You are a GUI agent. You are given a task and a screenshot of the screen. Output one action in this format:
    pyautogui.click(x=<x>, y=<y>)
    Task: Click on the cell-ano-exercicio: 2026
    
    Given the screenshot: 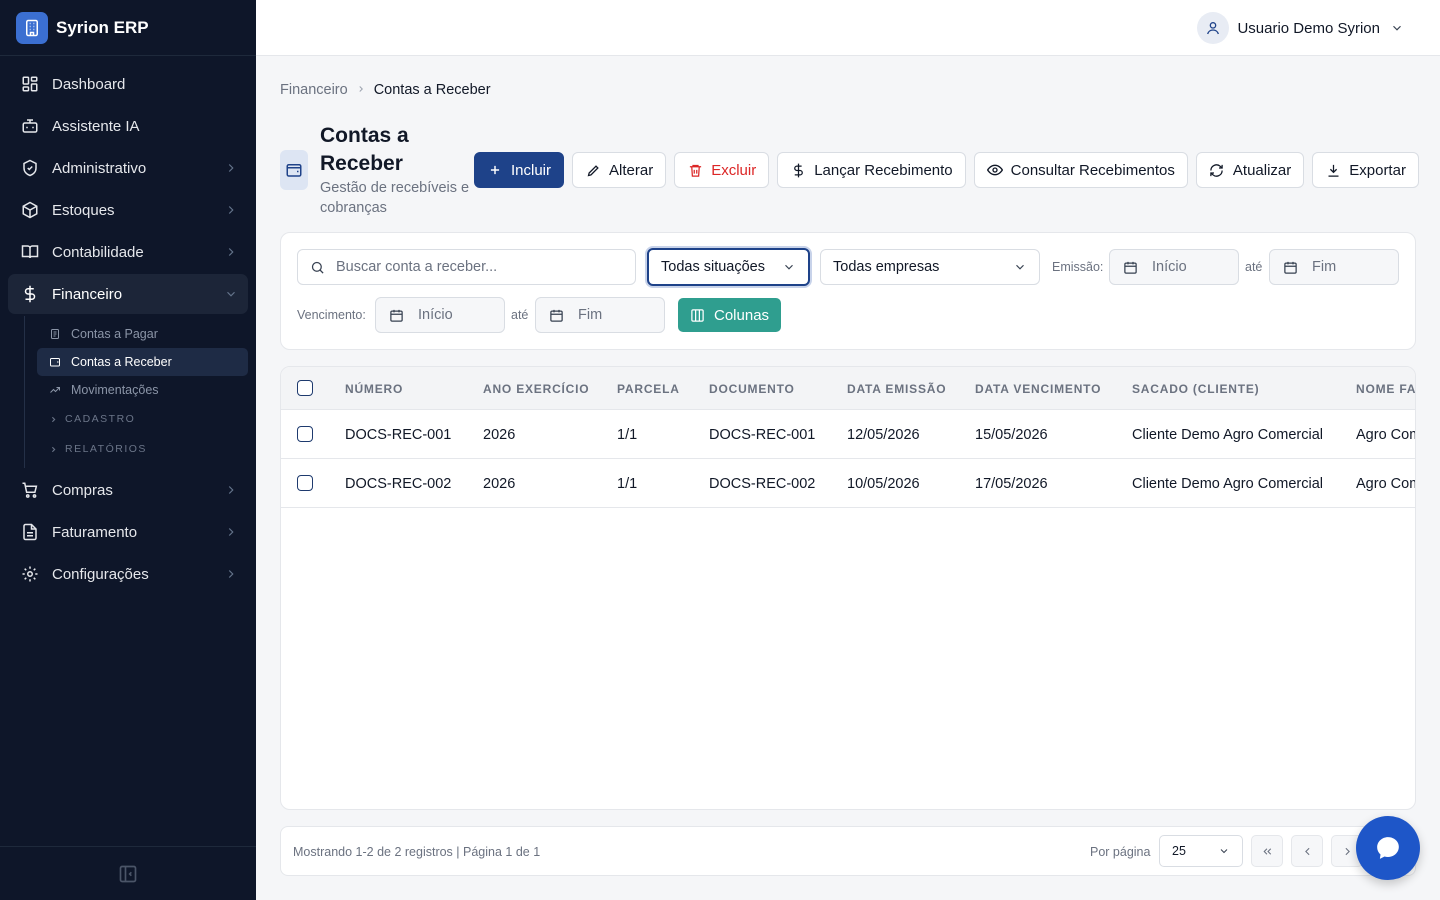 What is the action you would take?
    pyautogui.click(x=499, y=434)
    